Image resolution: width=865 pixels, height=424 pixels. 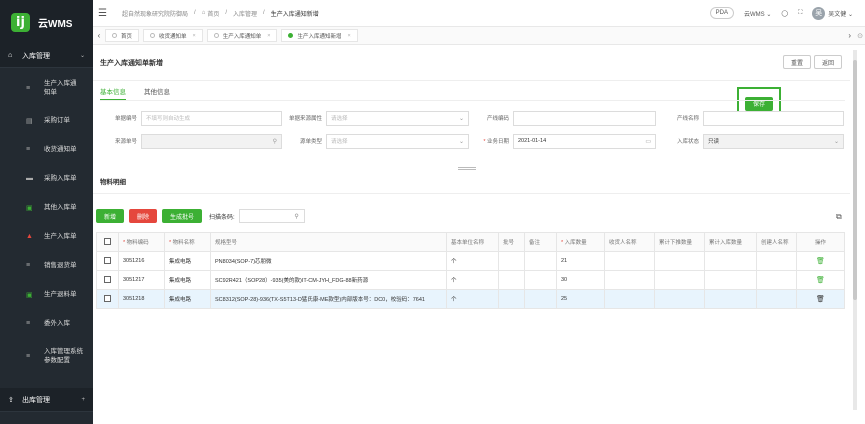 What do you see at coordinates (182, 216) in the screenshot?
I see `generate-batch-button: 生成批号` at bounding box center [182, 216].